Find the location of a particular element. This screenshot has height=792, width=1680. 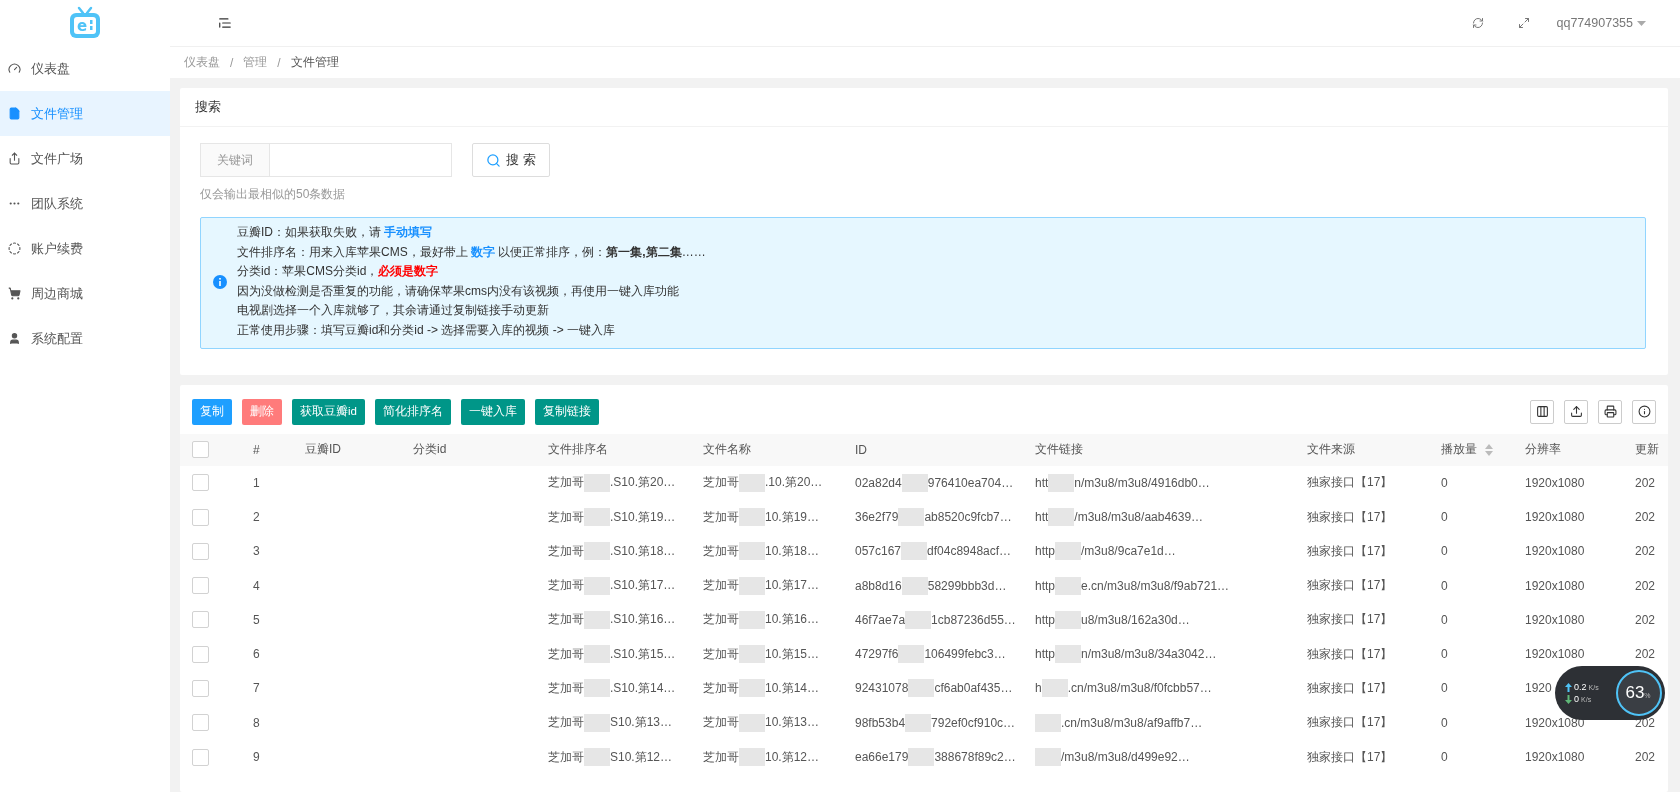

sidebar-item: 文件广场 is located at coordinates (85, 158).